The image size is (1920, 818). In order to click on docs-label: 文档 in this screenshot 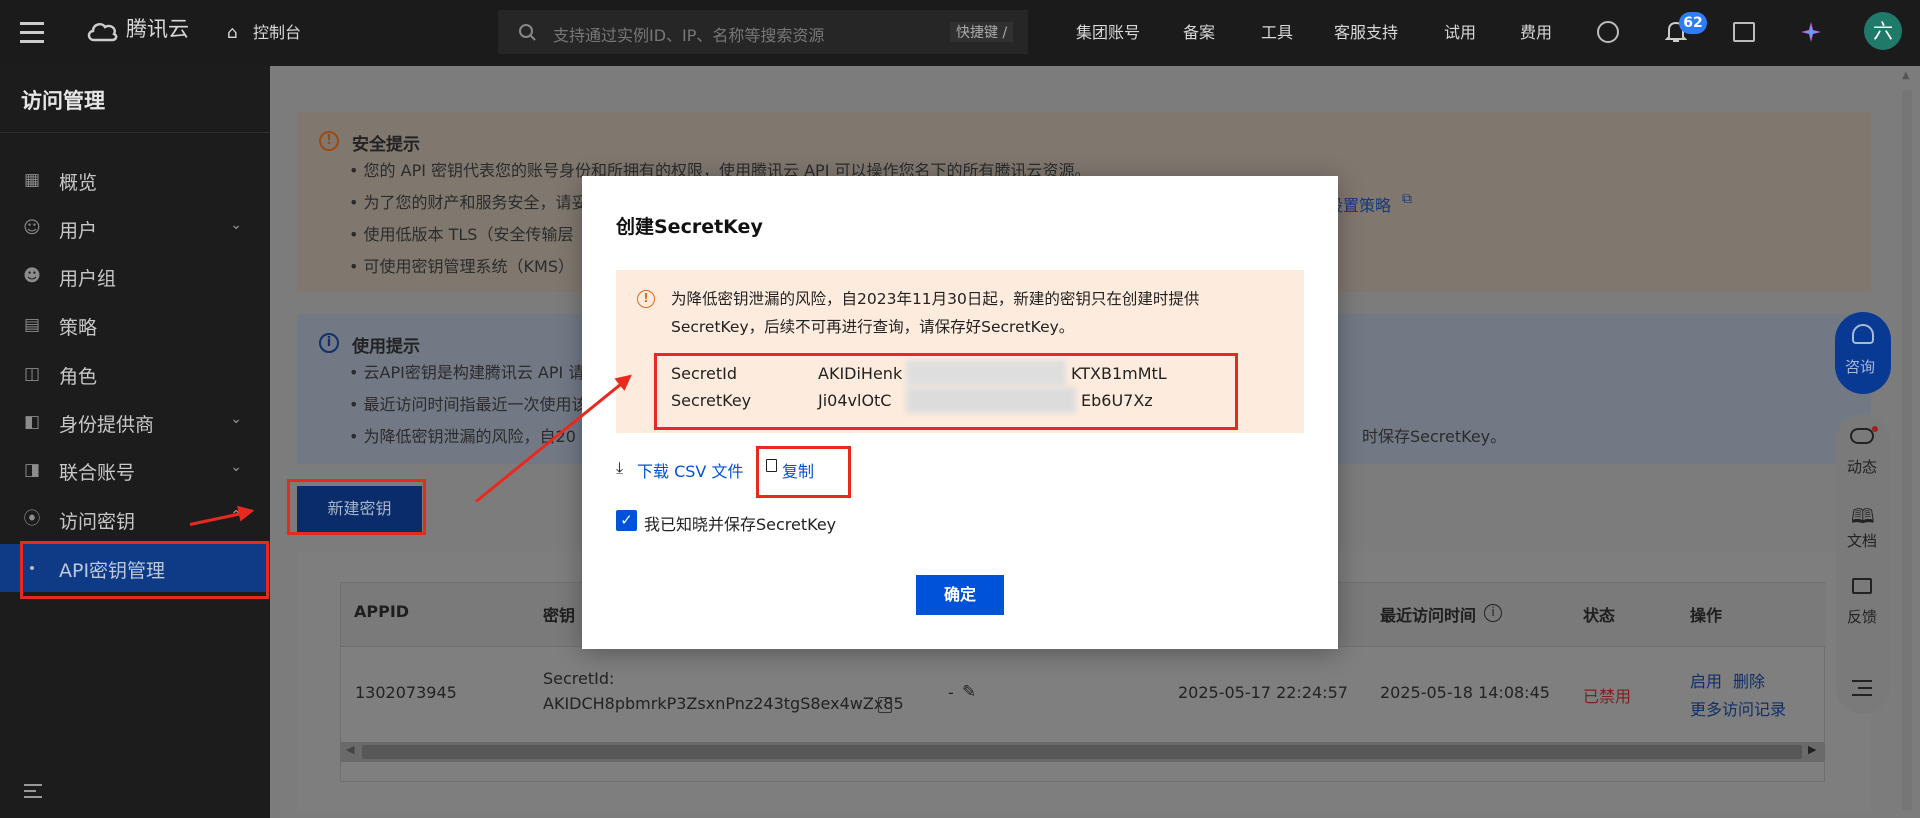, I will do `click(1862, 541)`.